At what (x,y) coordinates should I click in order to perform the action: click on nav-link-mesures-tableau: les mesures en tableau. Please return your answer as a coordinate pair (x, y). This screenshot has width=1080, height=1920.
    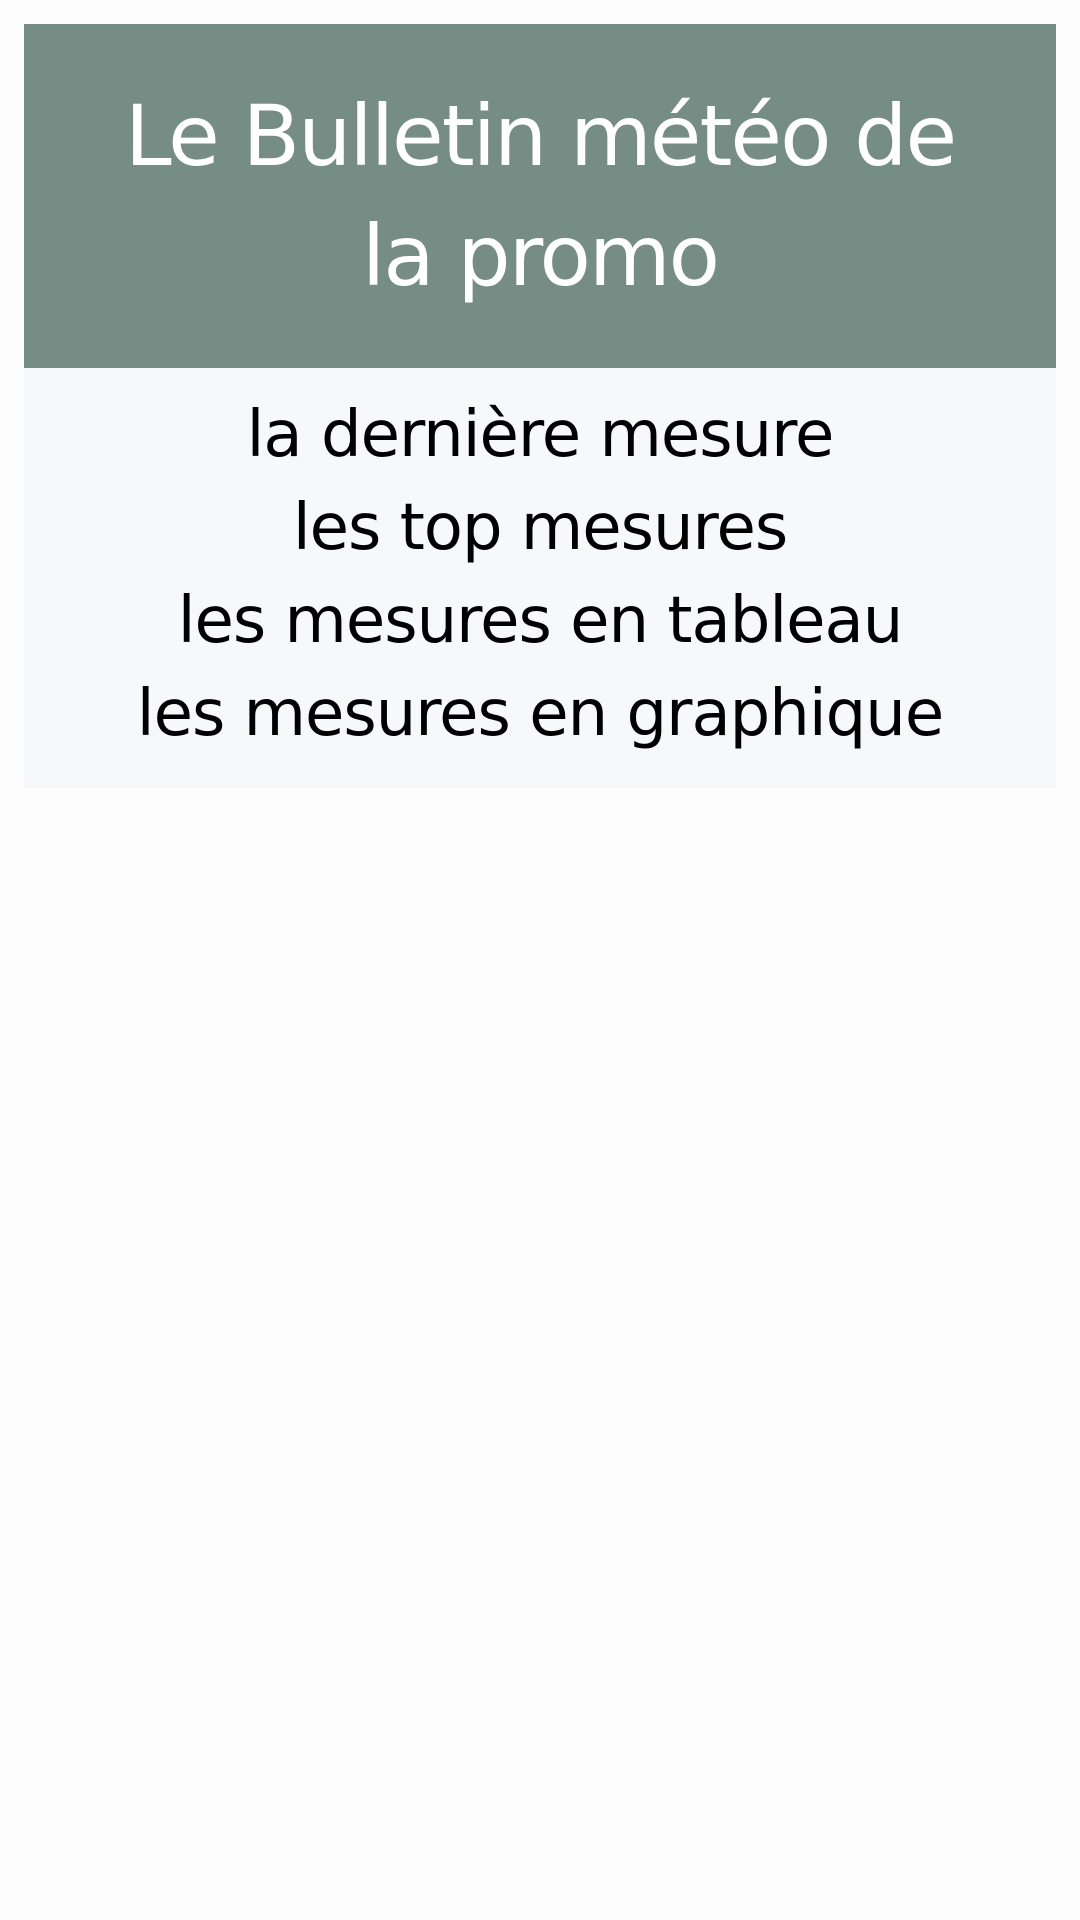
    Looking at the image, I should click on (541, 621).